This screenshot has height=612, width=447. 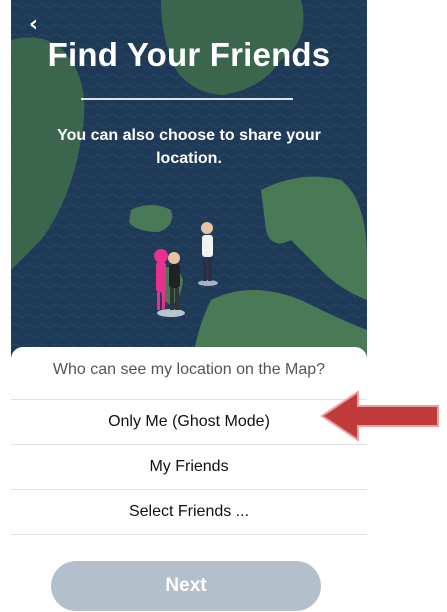 What do you see at coordinates (189, 54) in the screenshot?
I see `page-title: Find Your Friends` at bounding box center [189, 54].